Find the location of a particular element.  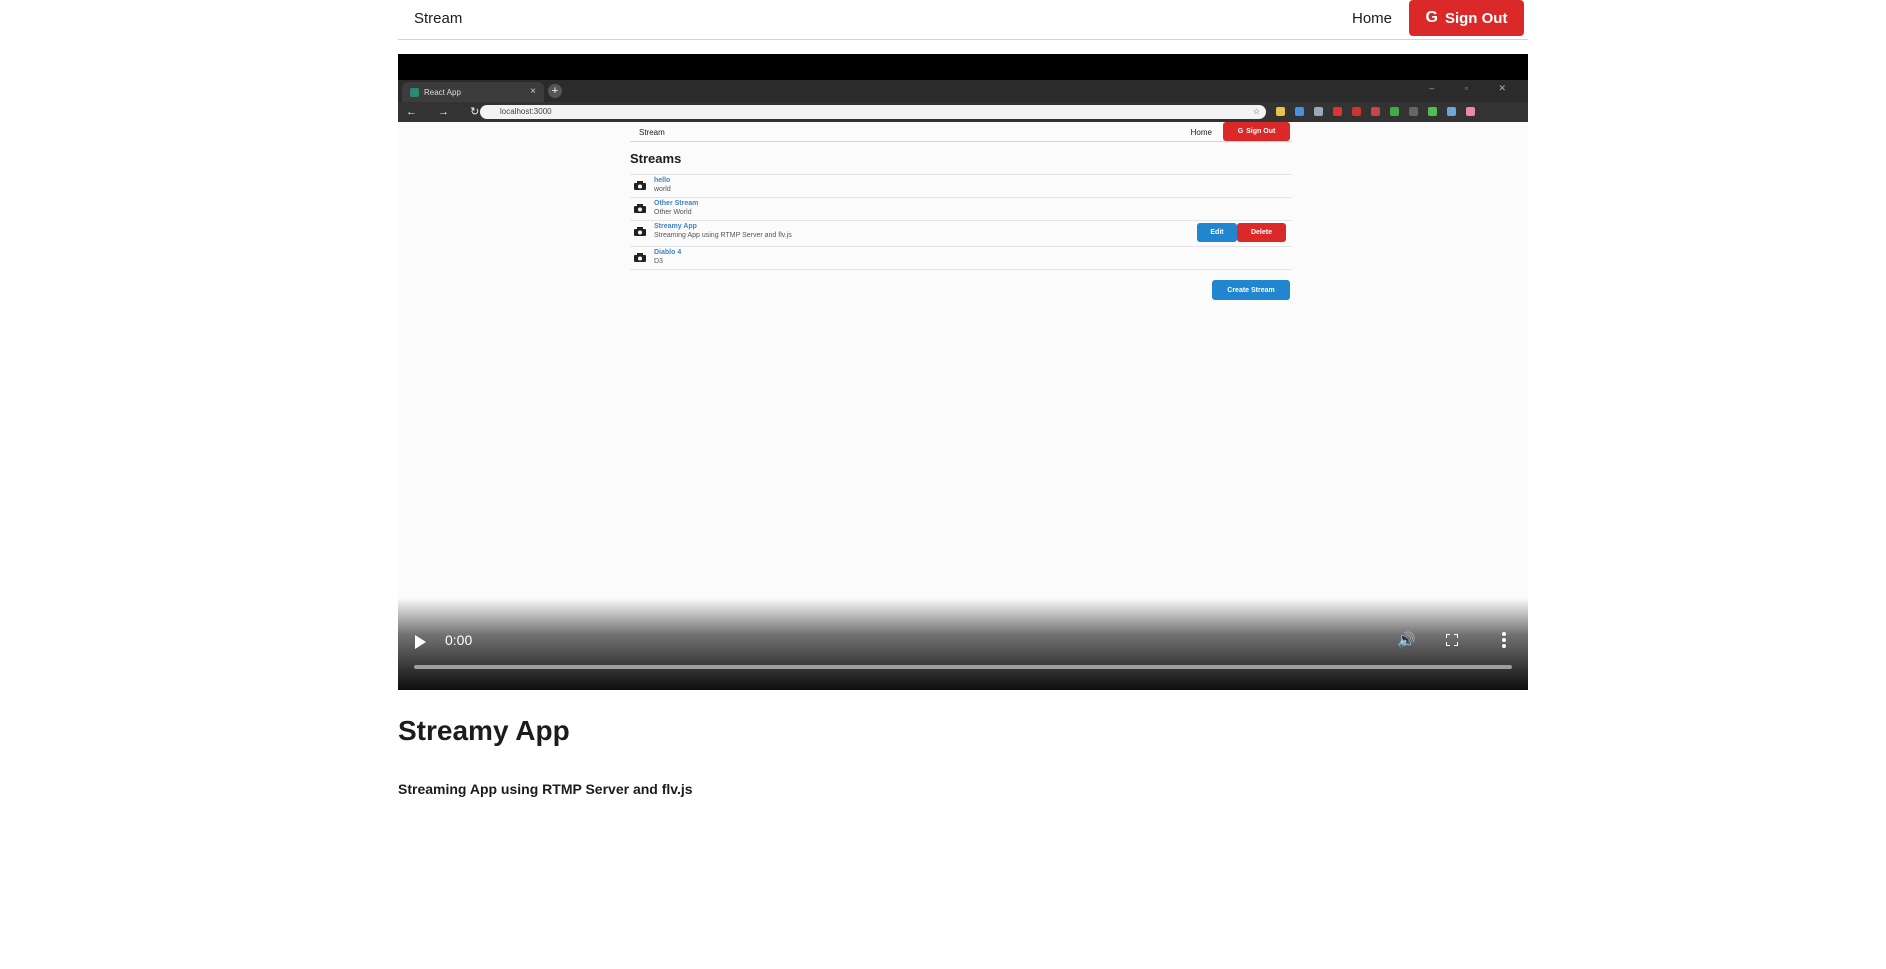

stream-description: Other World is located at coordinates (673, 212).